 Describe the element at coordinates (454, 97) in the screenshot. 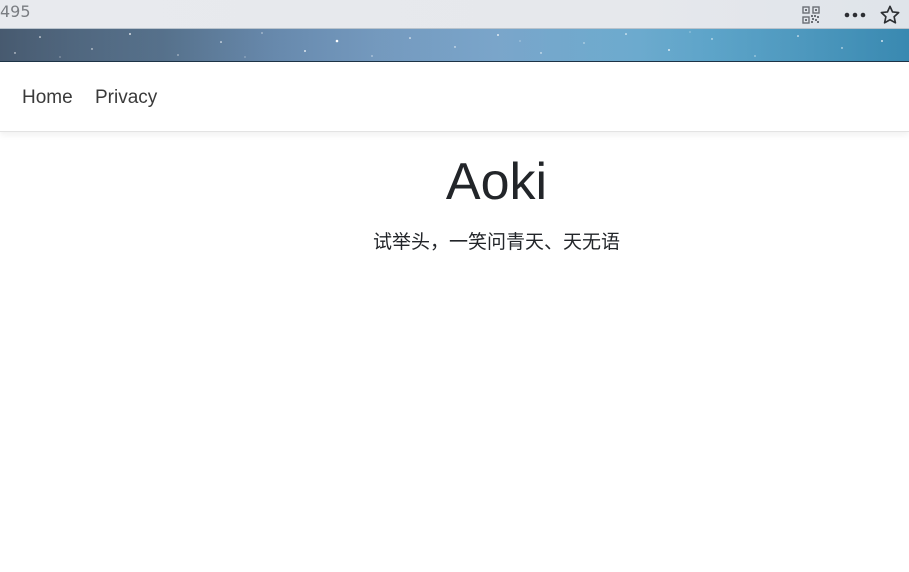

I see `top-navbar: Home Privacy` at that location.